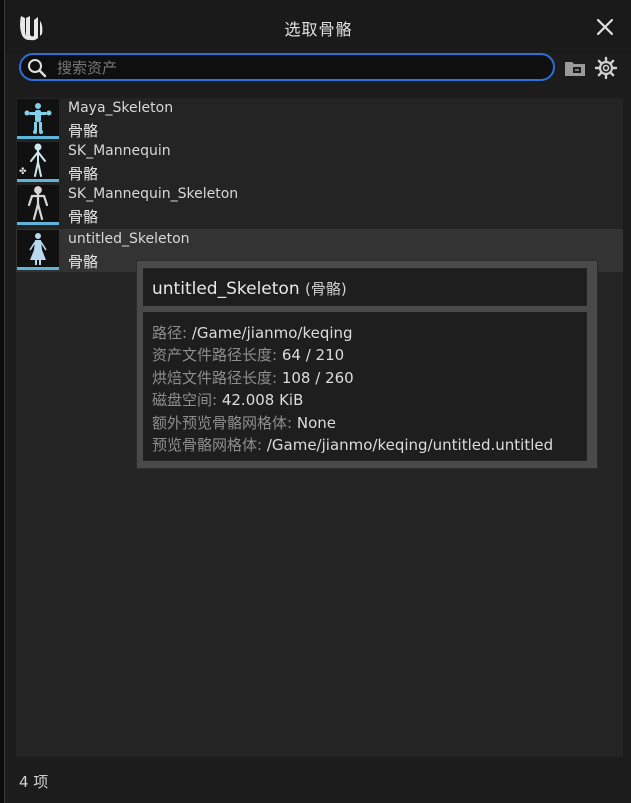 The width and height of the screenshot is (631, 803). Describe the element at coordinates (262, 400) in the screenshot. I see `tooltip-value: 42.008 KiB` at that location.